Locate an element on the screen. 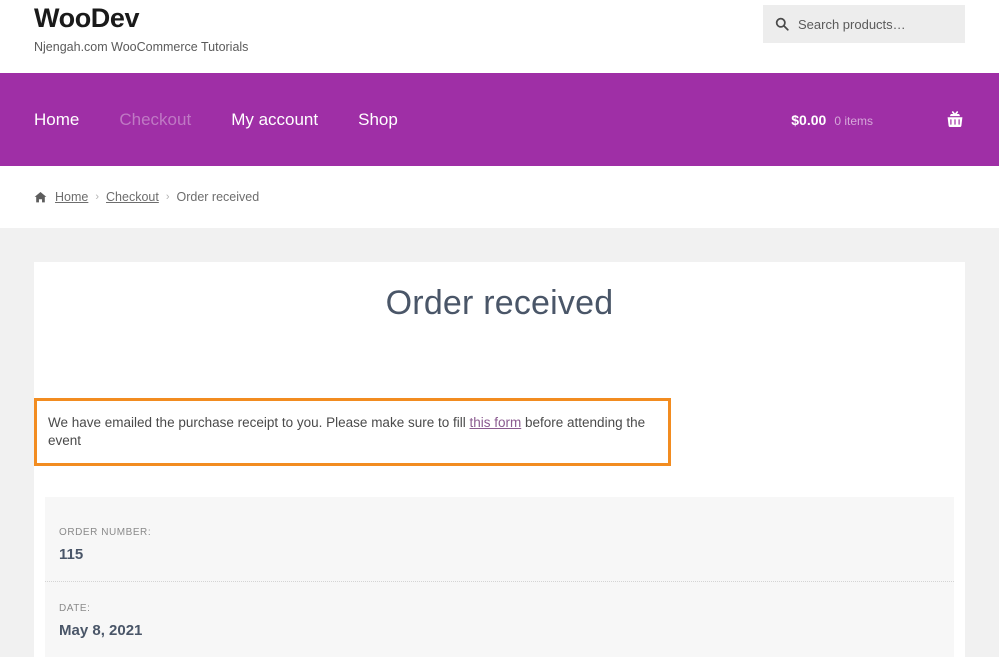 The width and height of the screenshot is (999, 657). site-title: WooDev is located at coordinates (141, 18).